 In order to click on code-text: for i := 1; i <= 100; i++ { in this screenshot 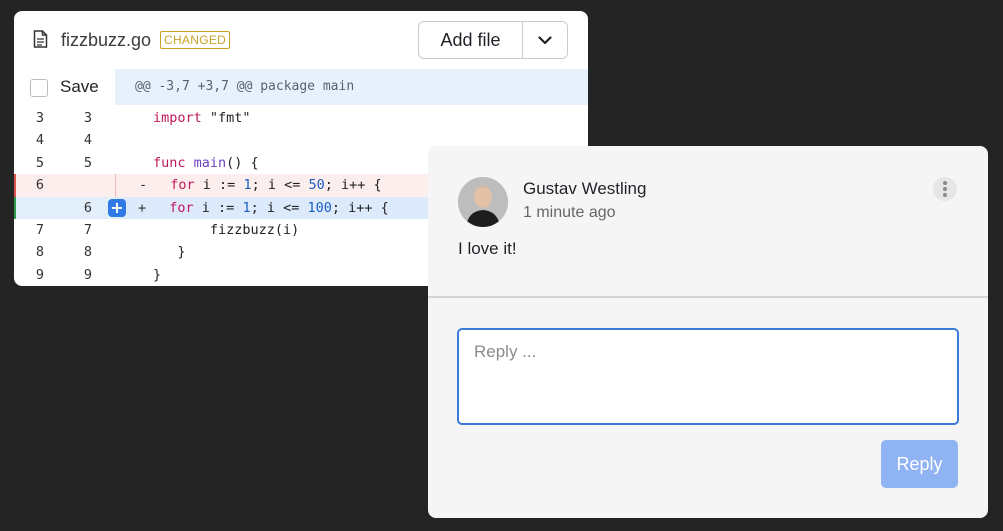, I will do `click(279, 207)`.